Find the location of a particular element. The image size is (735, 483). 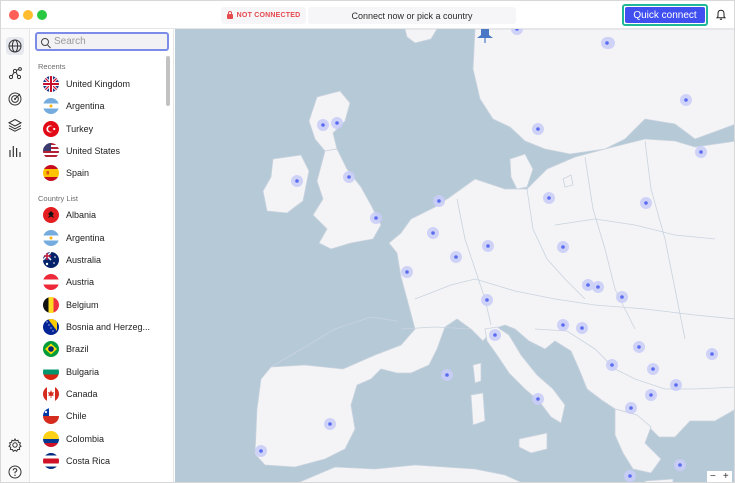

map-zoom-controls: − + is located at coordinates (719, 476).